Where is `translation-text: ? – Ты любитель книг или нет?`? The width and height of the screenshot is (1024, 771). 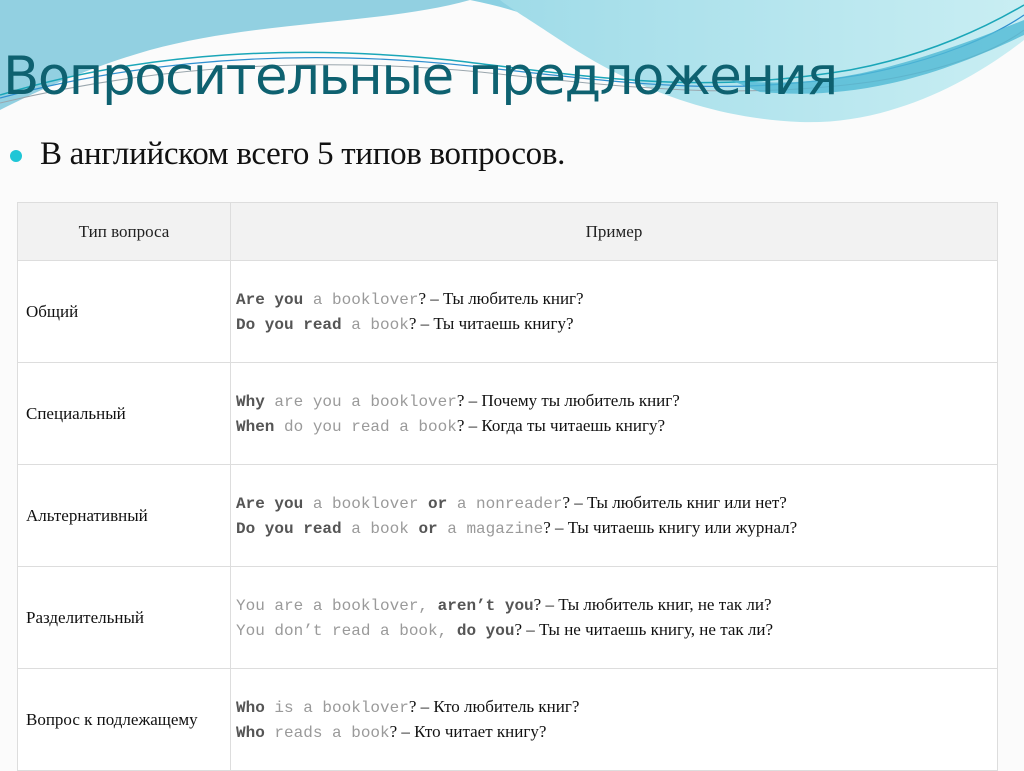
translation-text: ? – Ты любитель книг или нет? is located at coordinates (674, 502).